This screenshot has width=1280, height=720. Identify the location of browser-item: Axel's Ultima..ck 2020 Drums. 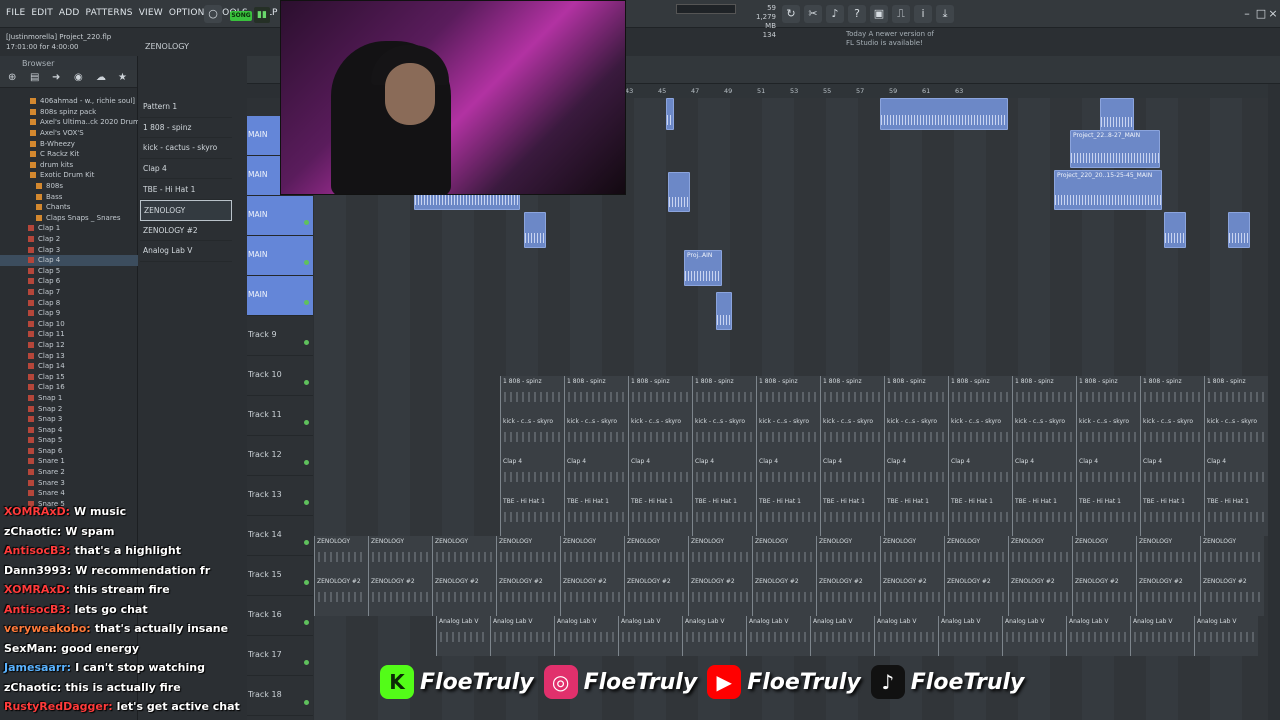
(69, 122).